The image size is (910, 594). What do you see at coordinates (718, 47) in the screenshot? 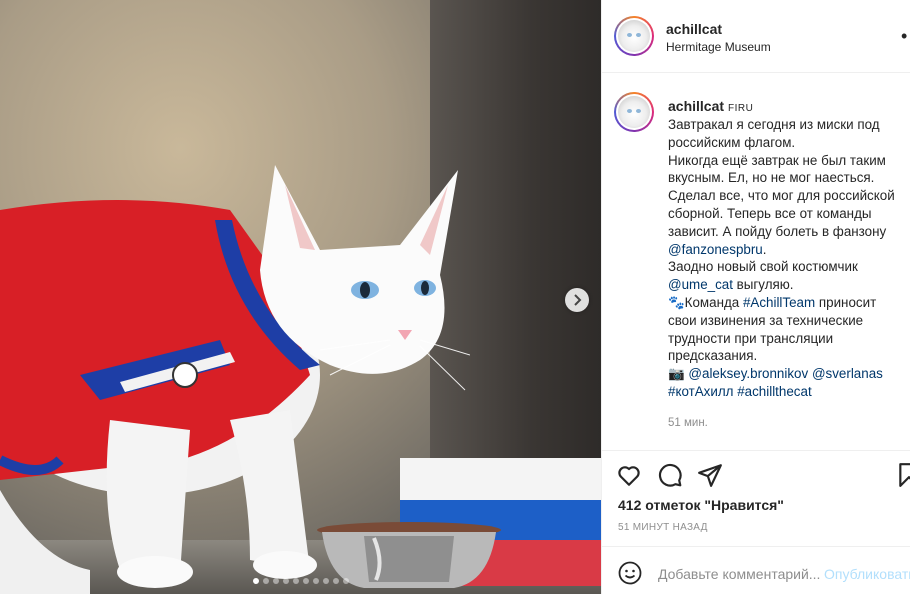
I see `header-location: Hermitage Museum` at bounding box center [718, 47].